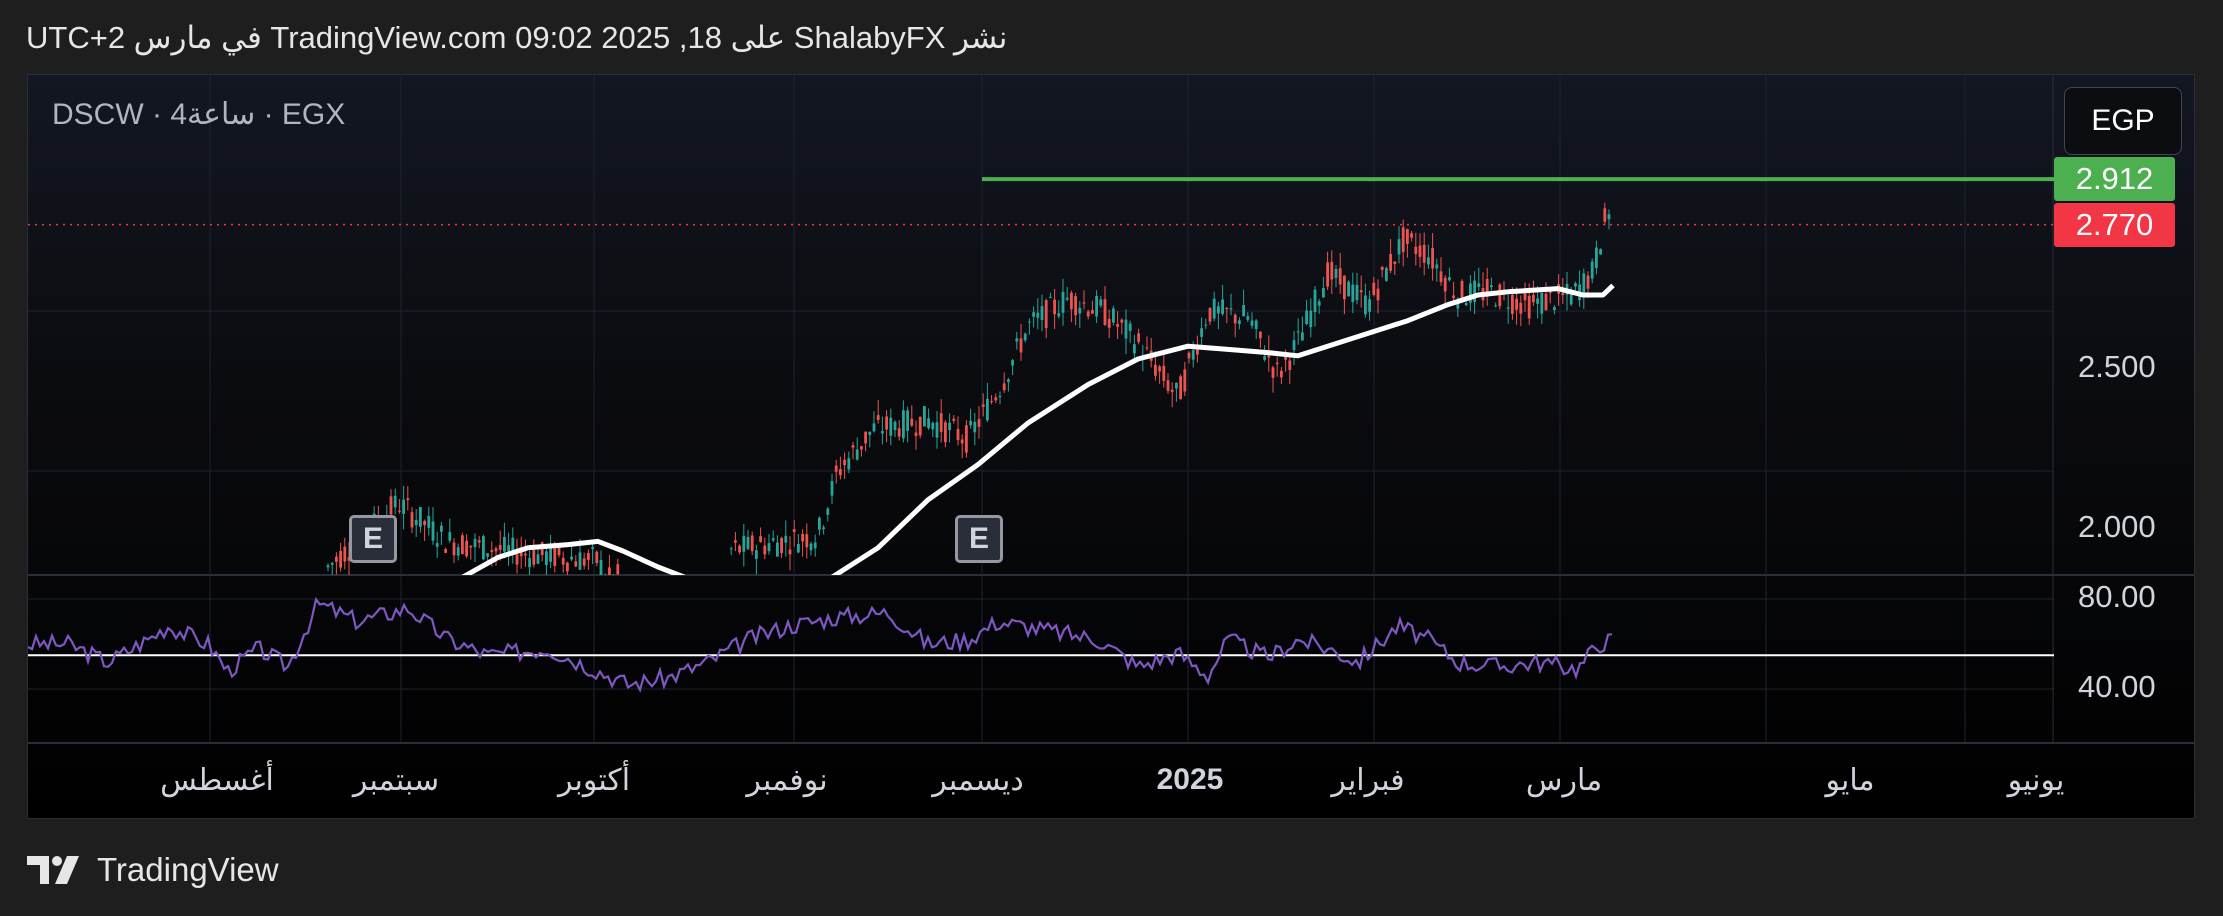  Describe the element at coordinates (1368, 780) in the screenshot. I see `time-tick-february: فبراير` at that location.